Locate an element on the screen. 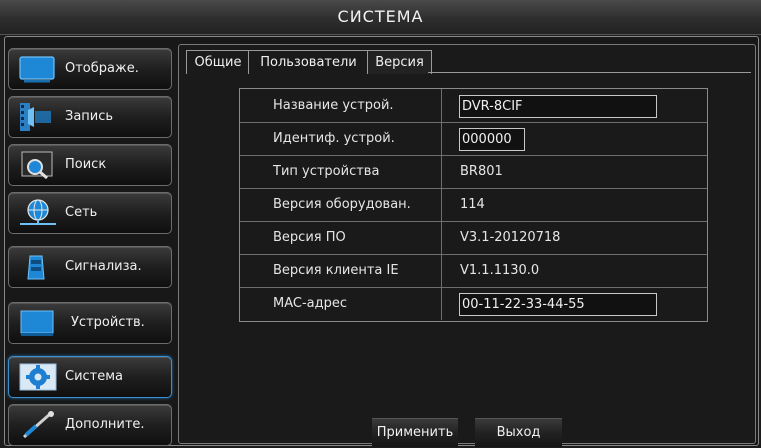  info-row-ie-client-version: Версия клиента IE V1.1.1130.0 is located at coordinates (473, 271).